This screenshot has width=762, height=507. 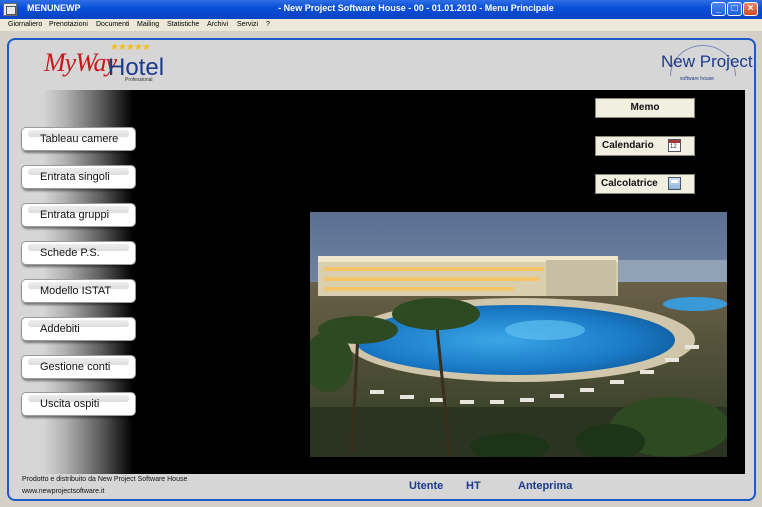 I want to click on nav-label: Tableau camere, so click(x=79, y=139).